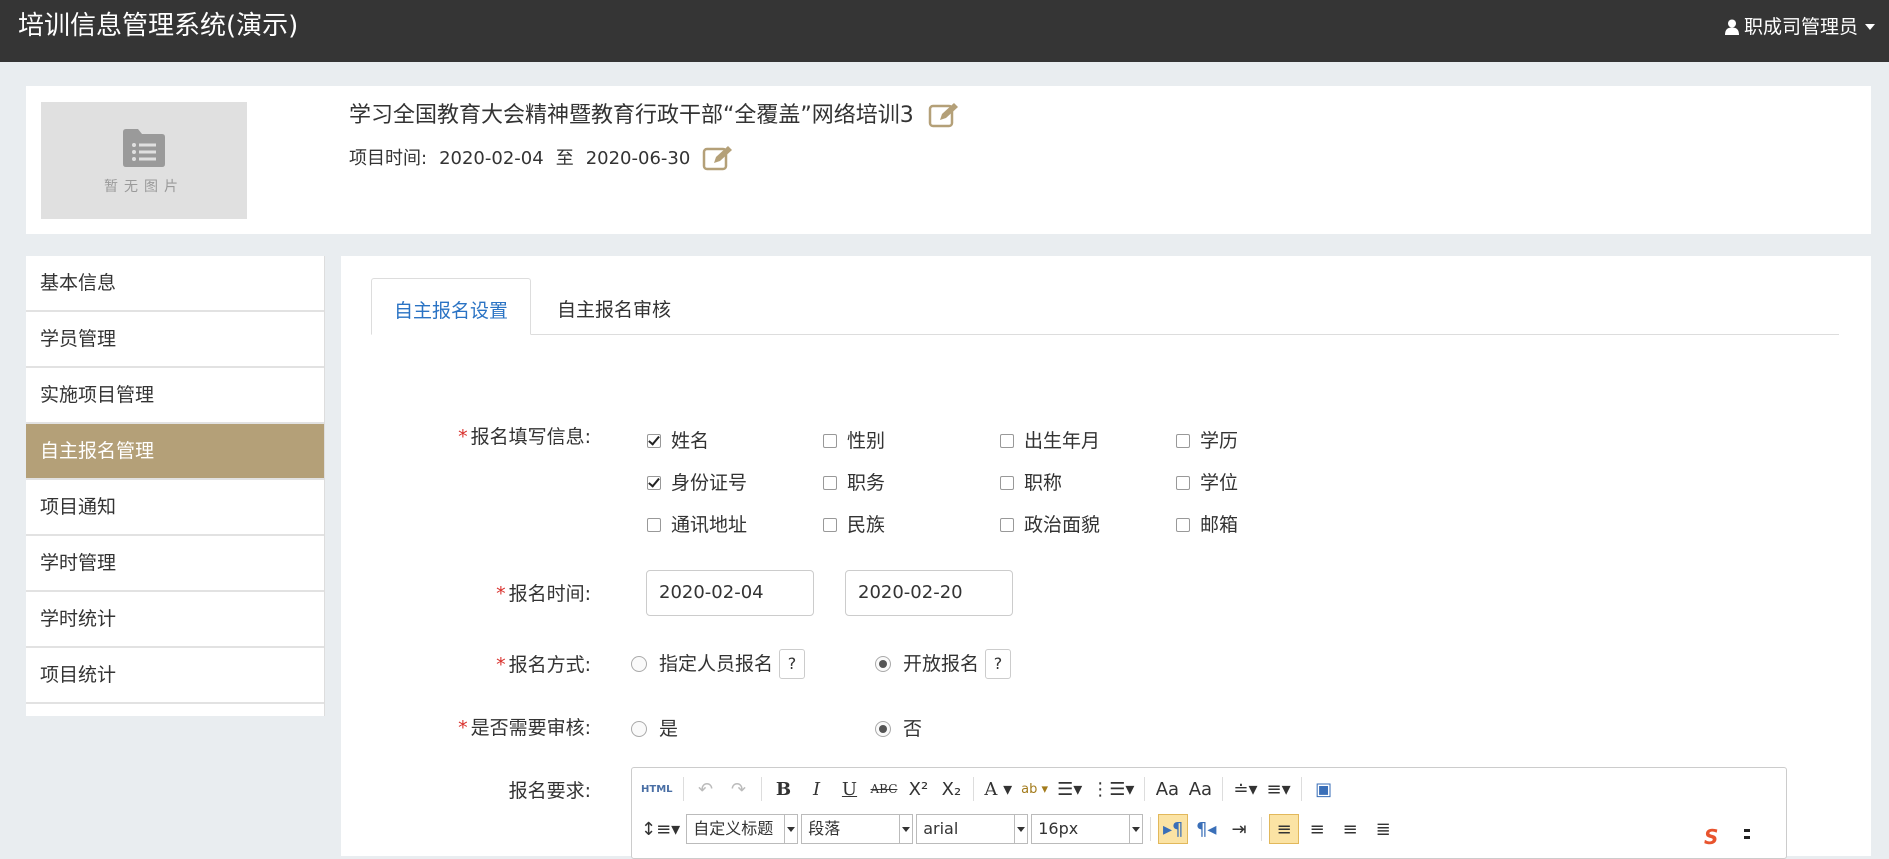 Image resolution: width=1889 pixels, height=859 pixels. I want to click on field-checkbox-ethnicity: 民族, so click(854, 525).